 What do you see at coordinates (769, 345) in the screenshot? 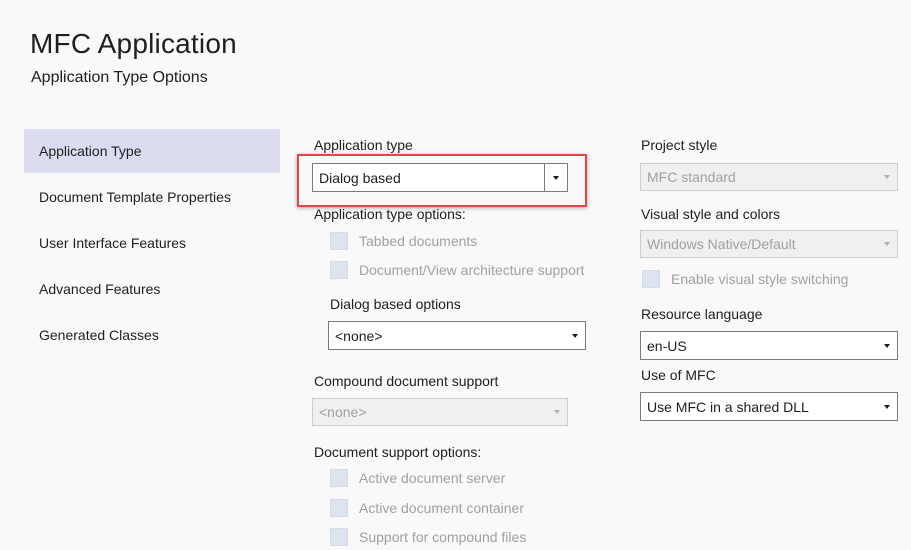
I see `resource-language-dropdown: en-US` at bounding box center [769, 345].